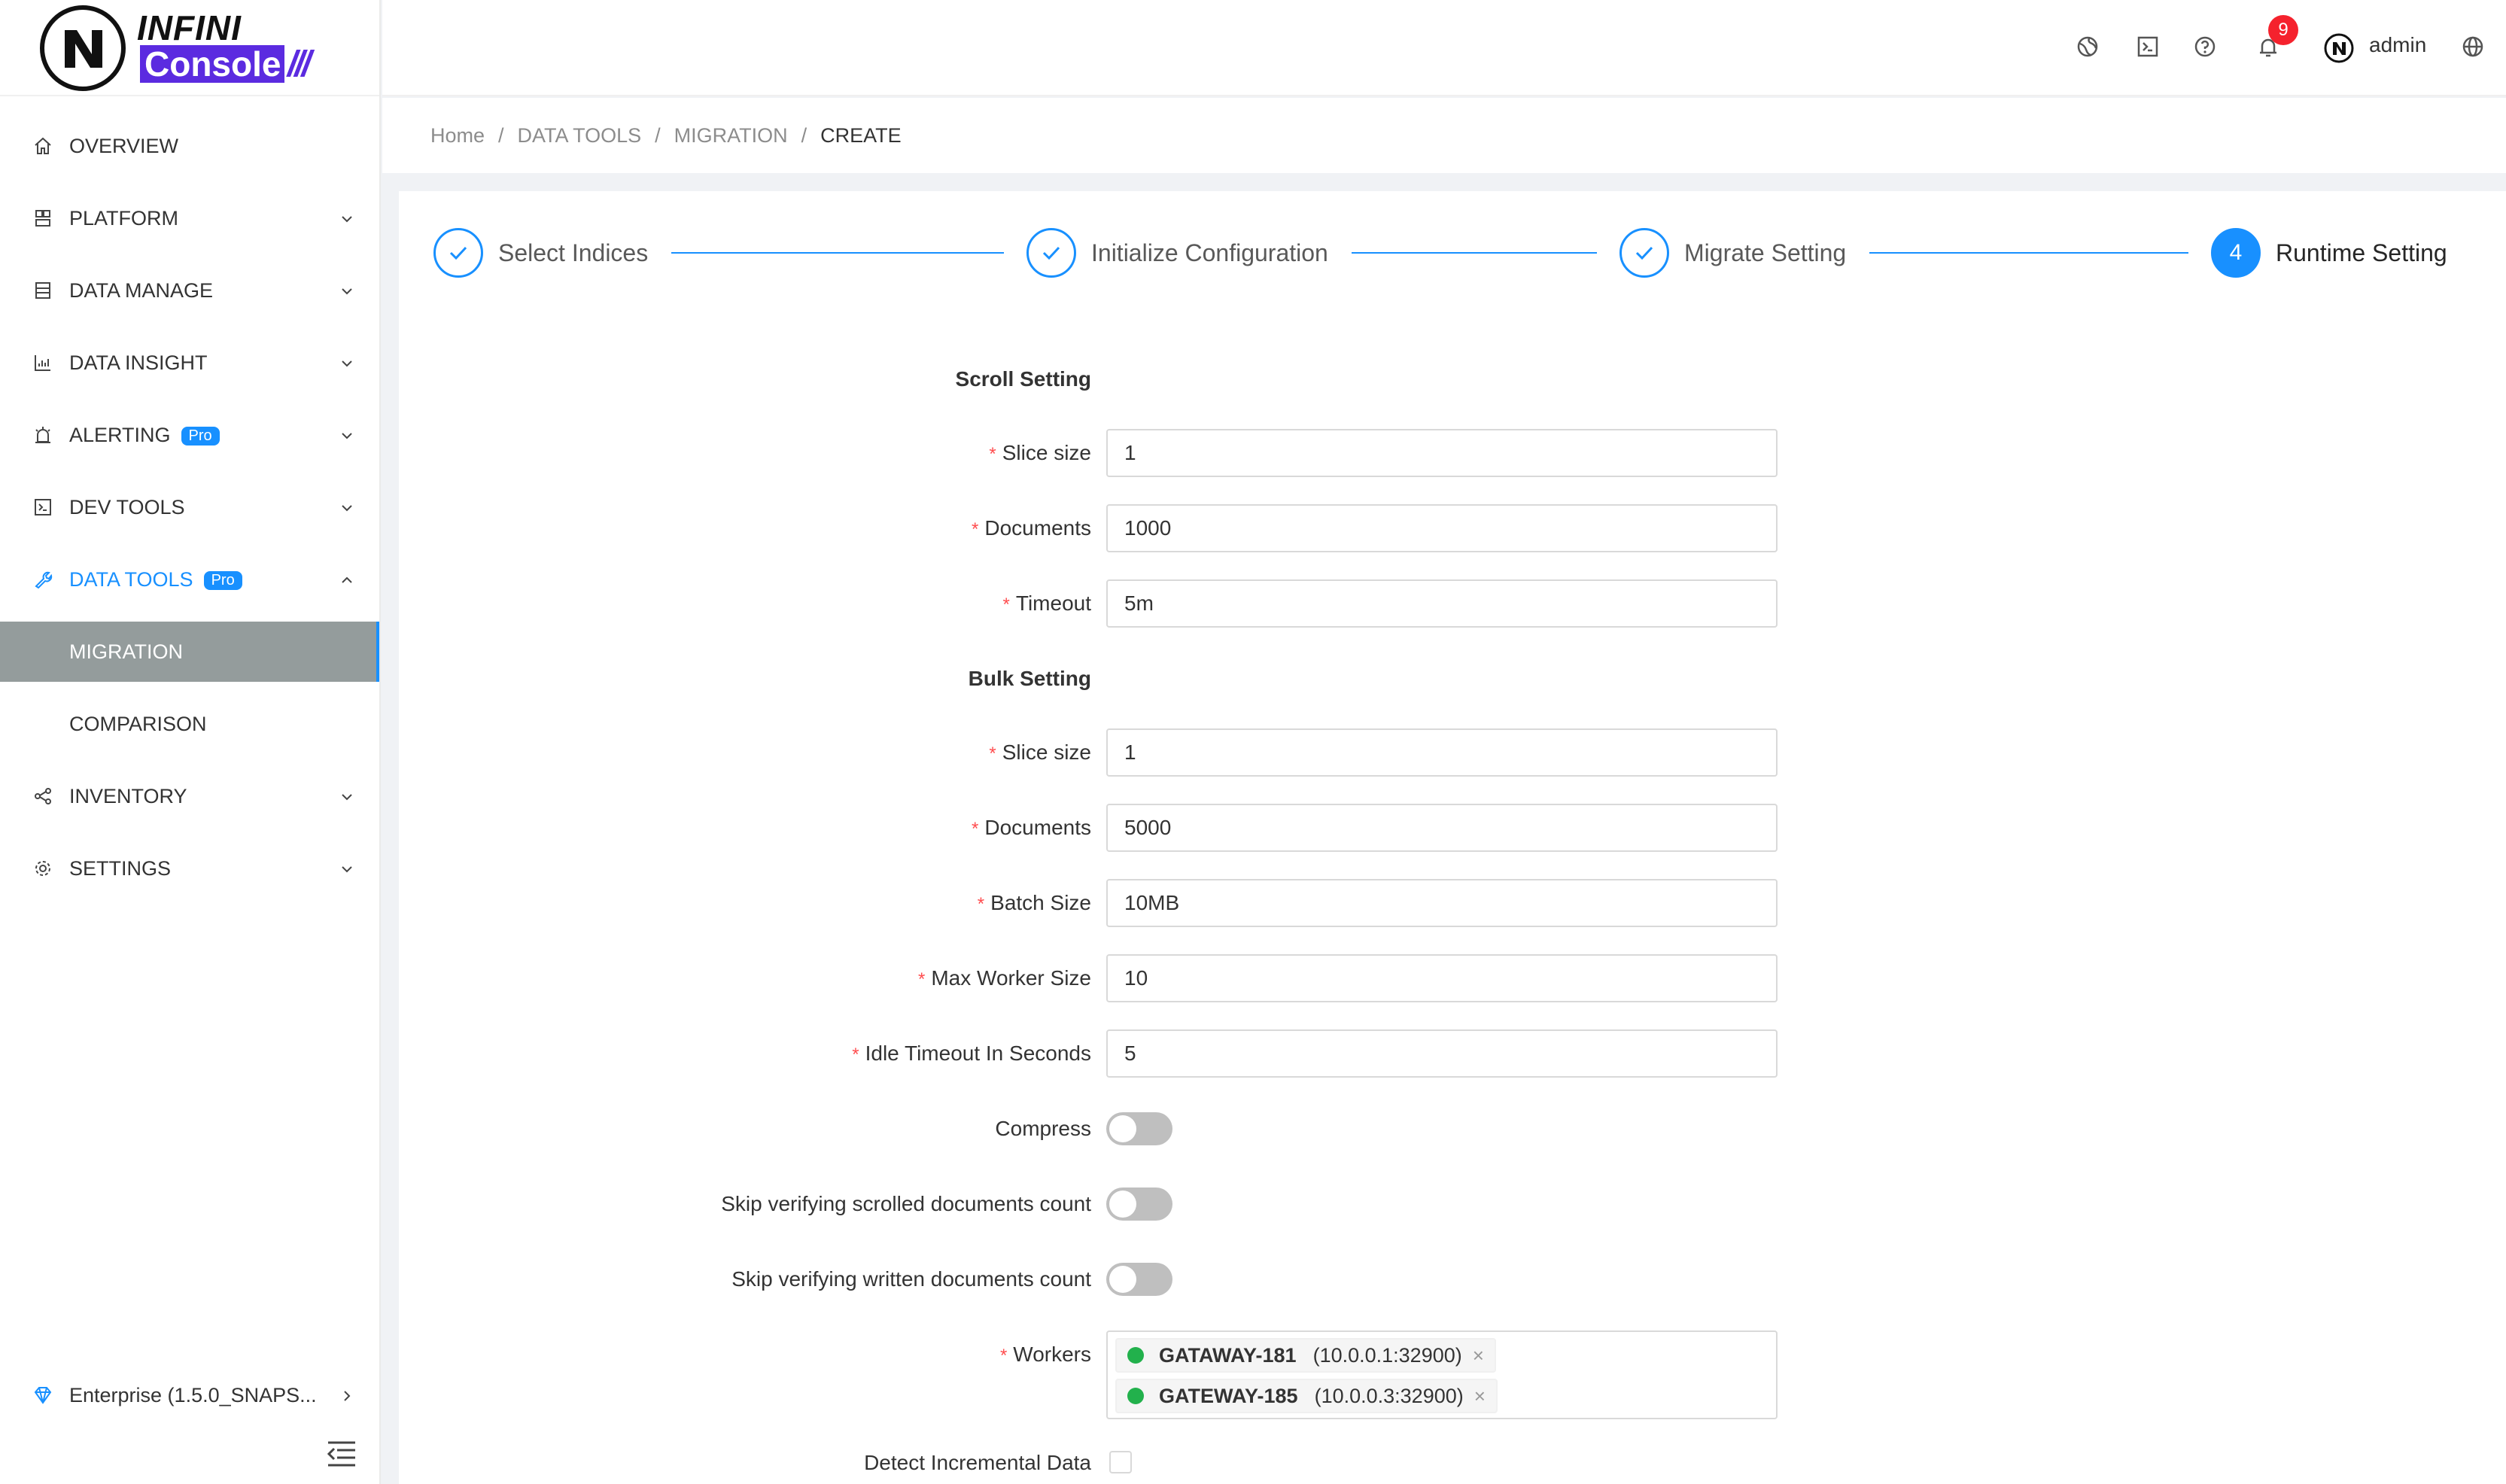  I want to click on scroll-documents-input: 1000, so click(1442, 528).